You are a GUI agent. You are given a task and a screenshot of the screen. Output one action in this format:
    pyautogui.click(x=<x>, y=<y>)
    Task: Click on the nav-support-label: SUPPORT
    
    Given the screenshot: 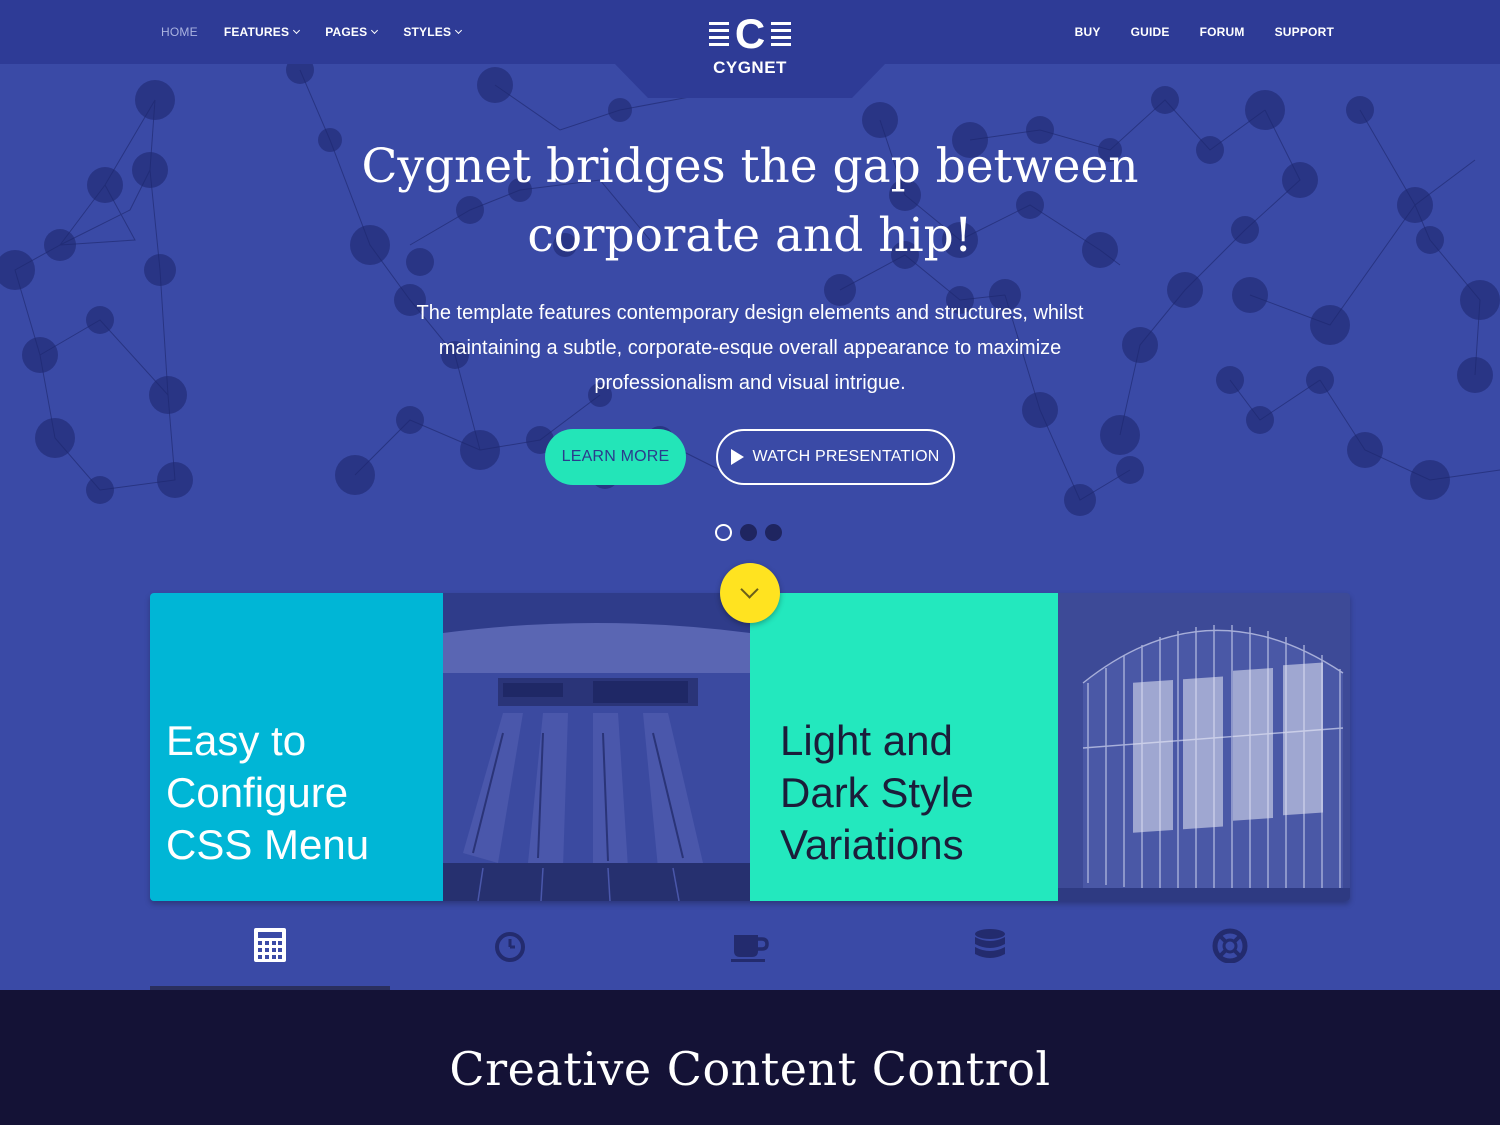 What is the action you would take?
    pyautogui.click(x=1304, y=32)
    